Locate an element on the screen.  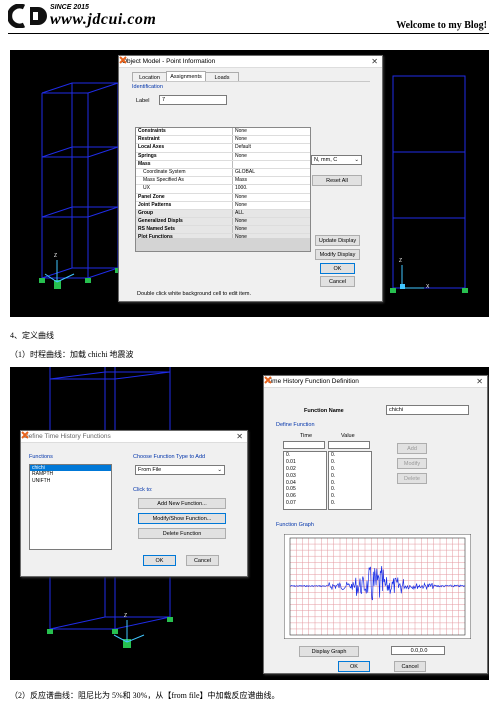
label-field: 7 is located at coordinates (193, 100).